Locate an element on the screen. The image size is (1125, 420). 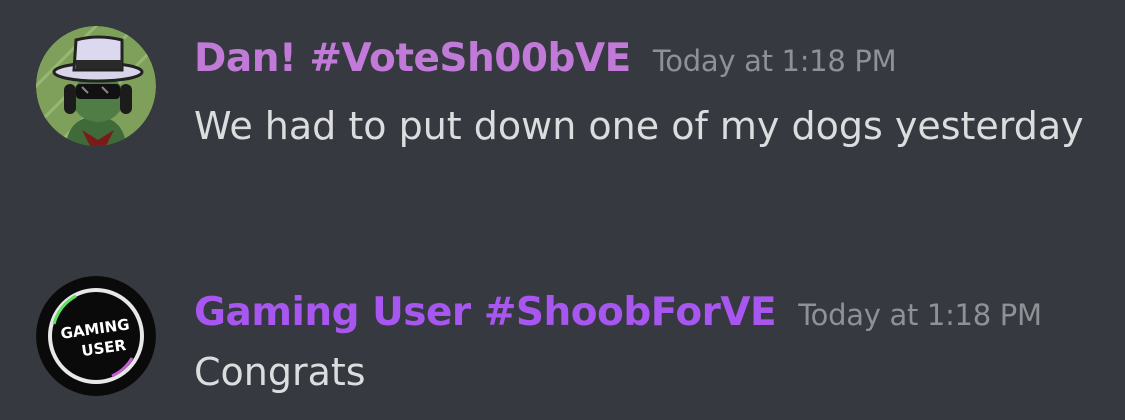
top-hat-sunglasses-character-avatar-icon is located at coordinates (96, 86).